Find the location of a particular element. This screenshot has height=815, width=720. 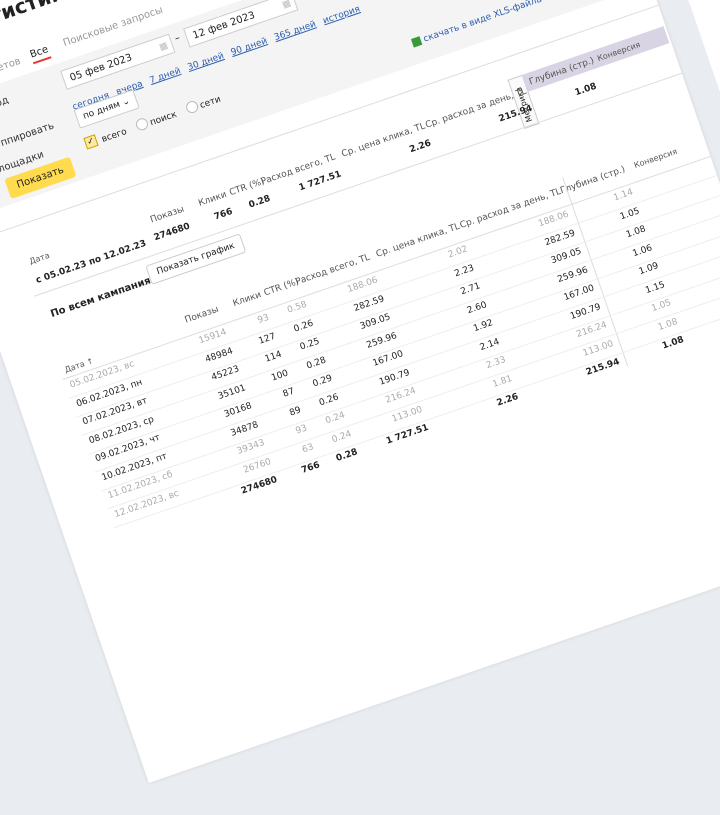

radio-search is located at coordinates (142, 124).